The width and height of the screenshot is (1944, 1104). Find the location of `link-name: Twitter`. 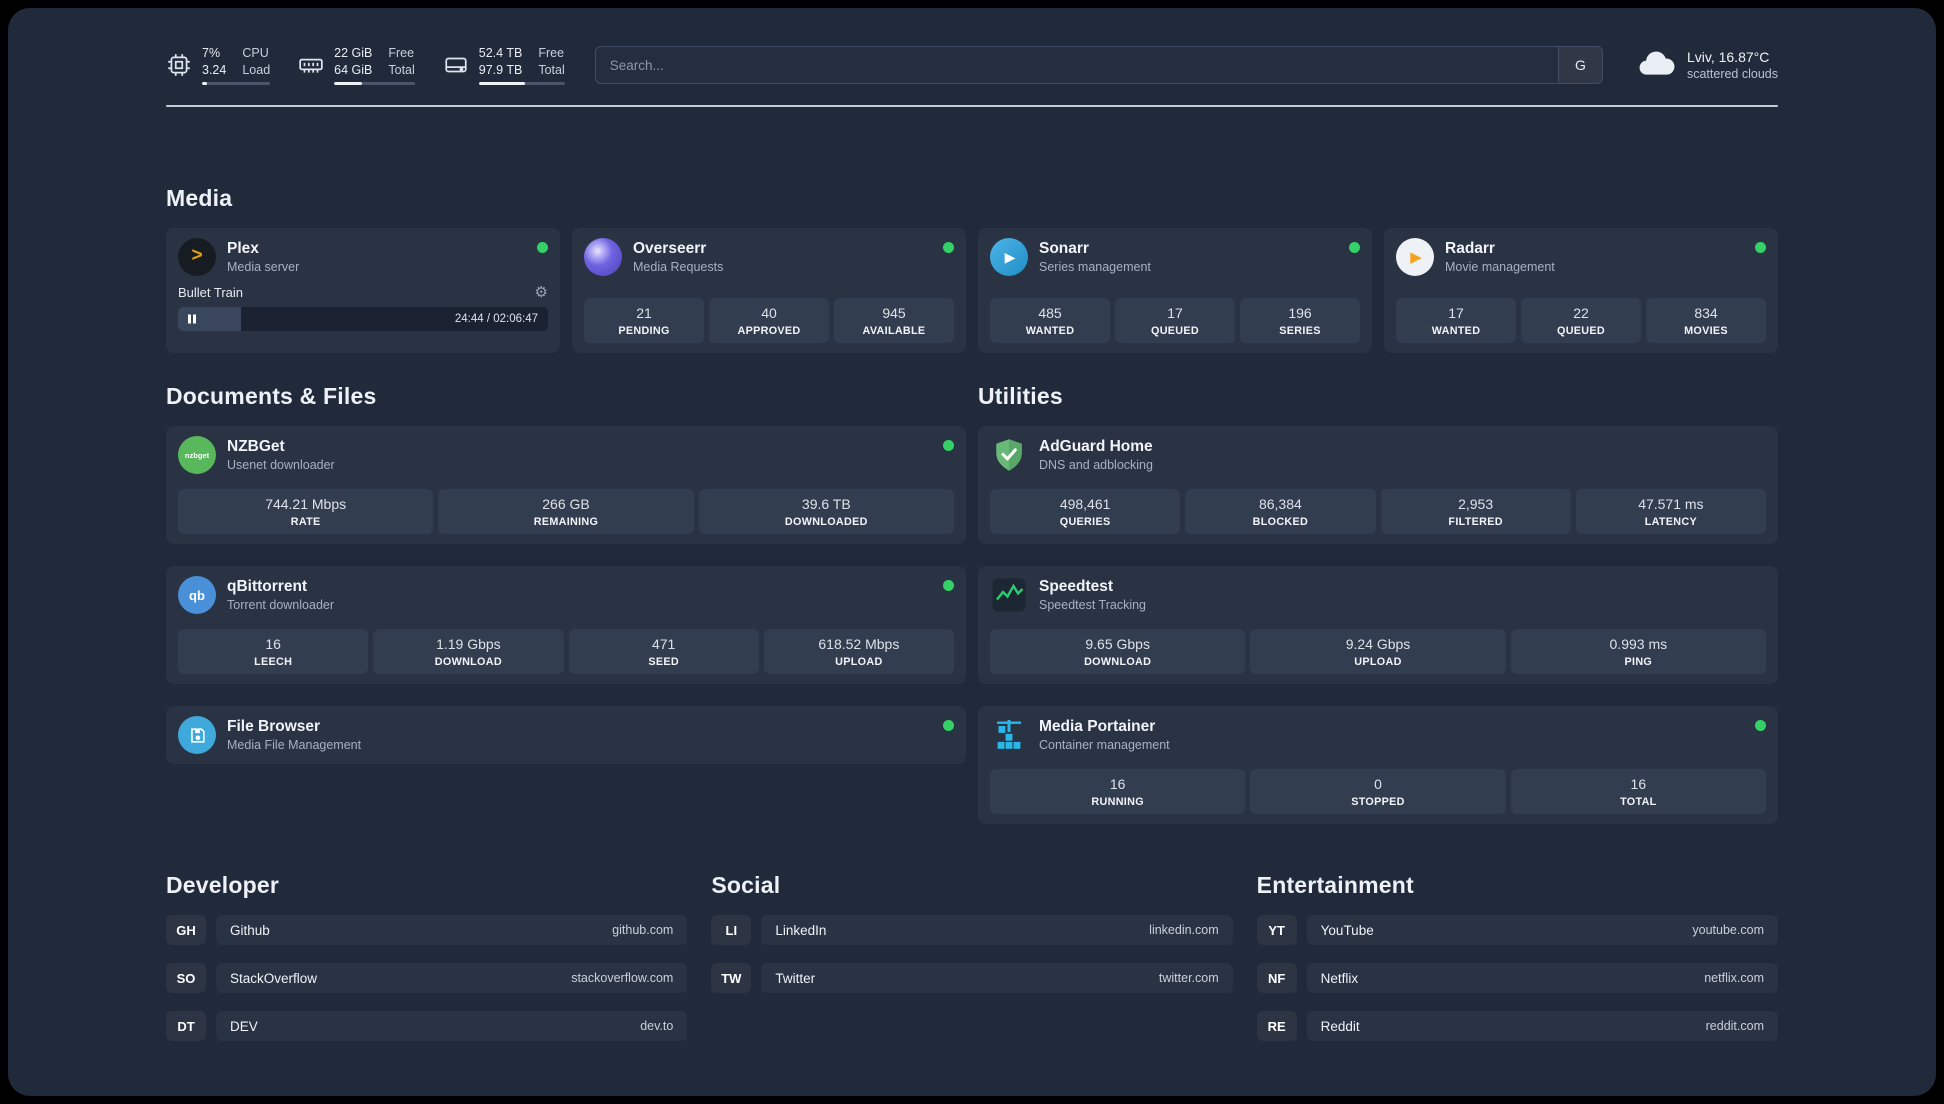

link-name: Twitter is located at coordinates (795, 978).